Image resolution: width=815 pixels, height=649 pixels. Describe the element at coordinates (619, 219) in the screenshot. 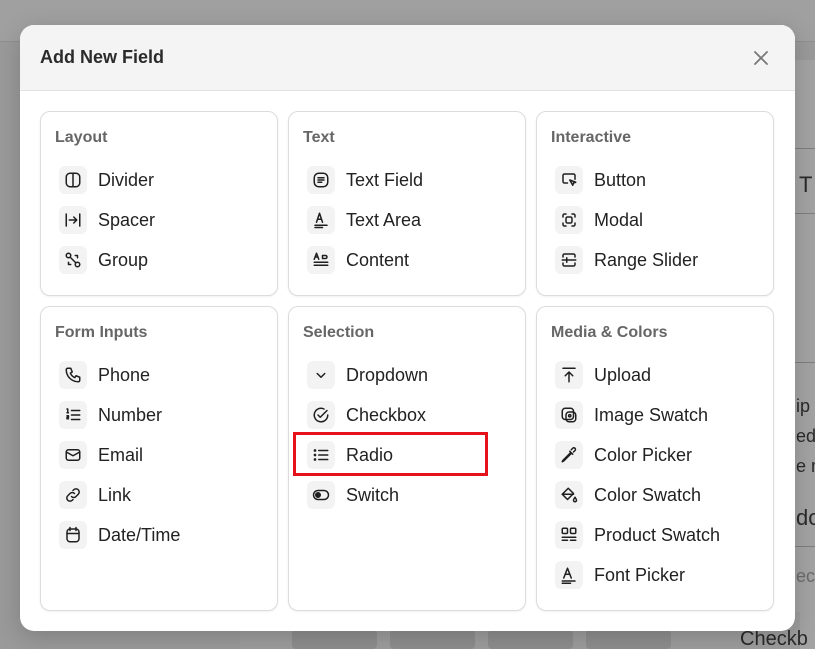

I see `field-option-label: Modal` at that location.